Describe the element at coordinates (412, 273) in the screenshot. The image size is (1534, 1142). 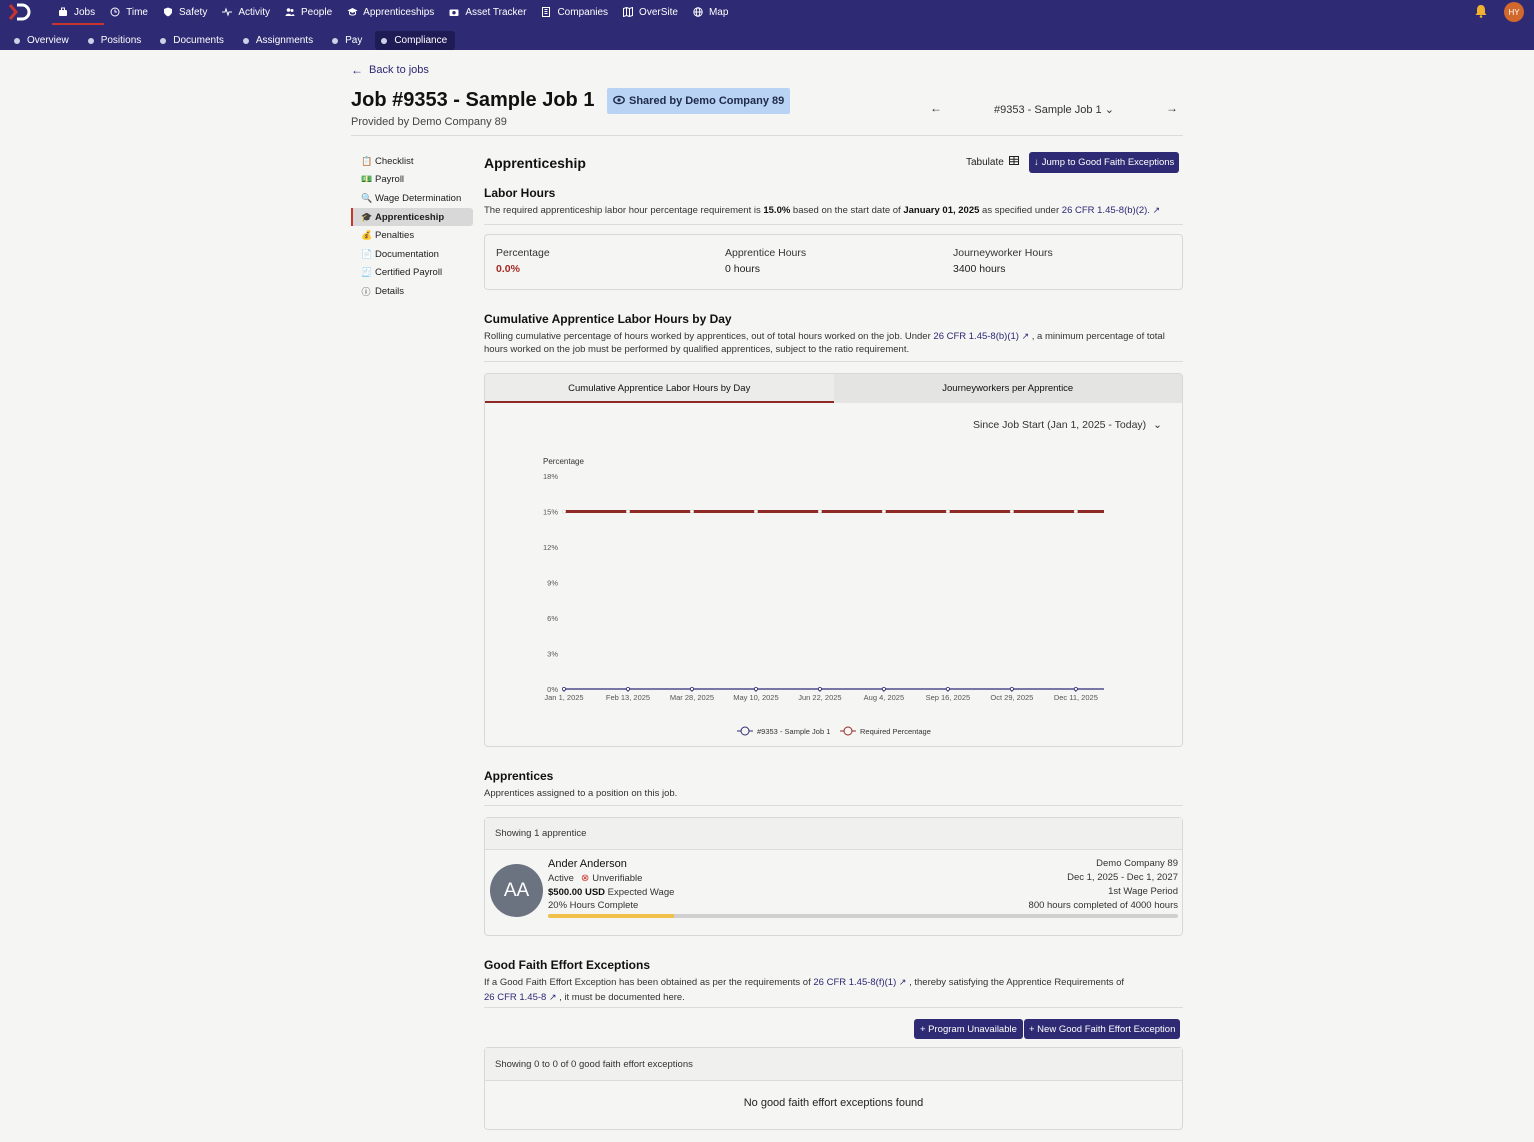
I see `sidebar-item-certified-payroll: 🧾 Certified Payroll` at that location.